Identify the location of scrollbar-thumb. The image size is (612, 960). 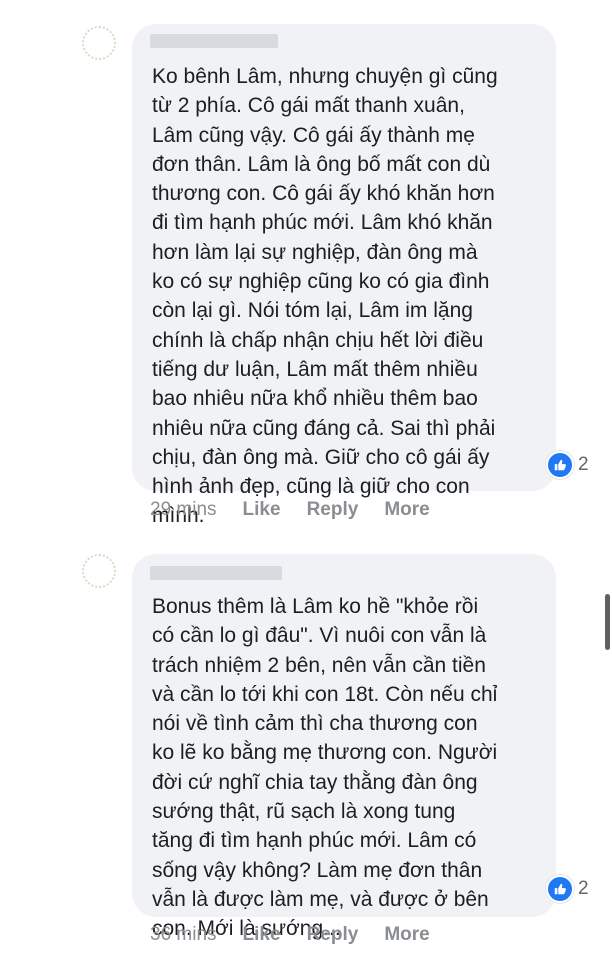
(607, 622).